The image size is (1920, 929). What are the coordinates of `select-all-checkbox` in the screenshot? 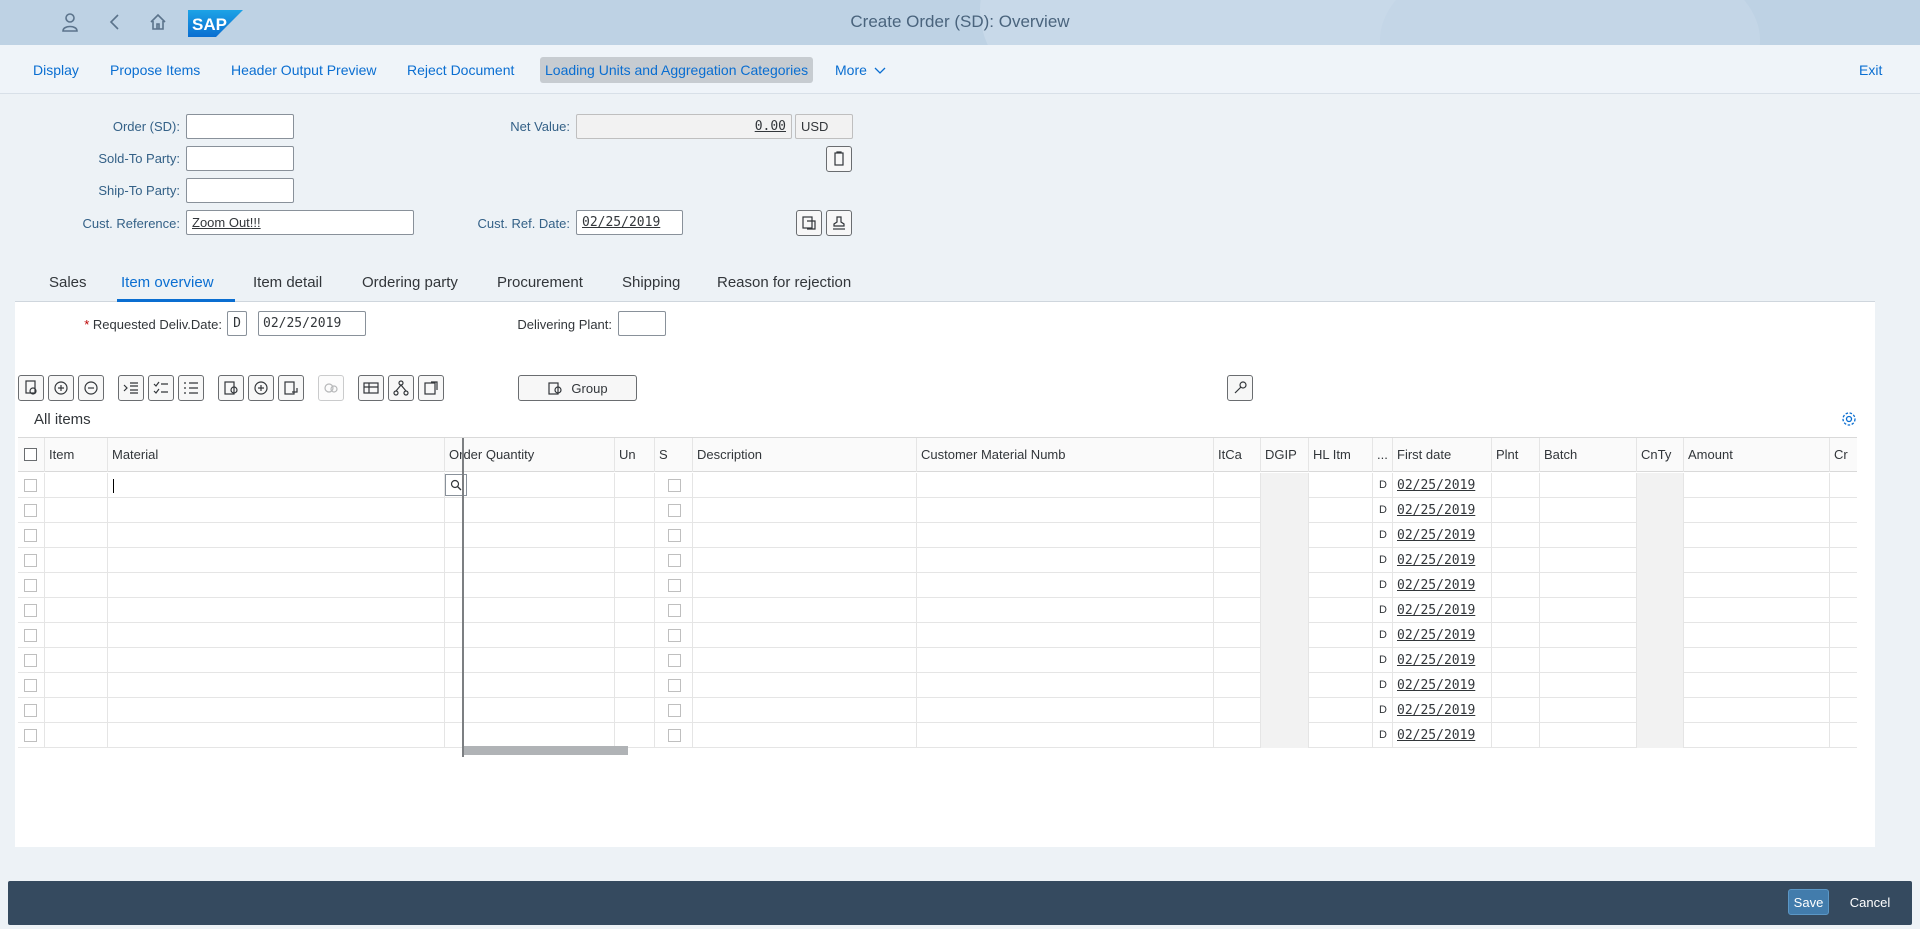 It's located at (30, 454).